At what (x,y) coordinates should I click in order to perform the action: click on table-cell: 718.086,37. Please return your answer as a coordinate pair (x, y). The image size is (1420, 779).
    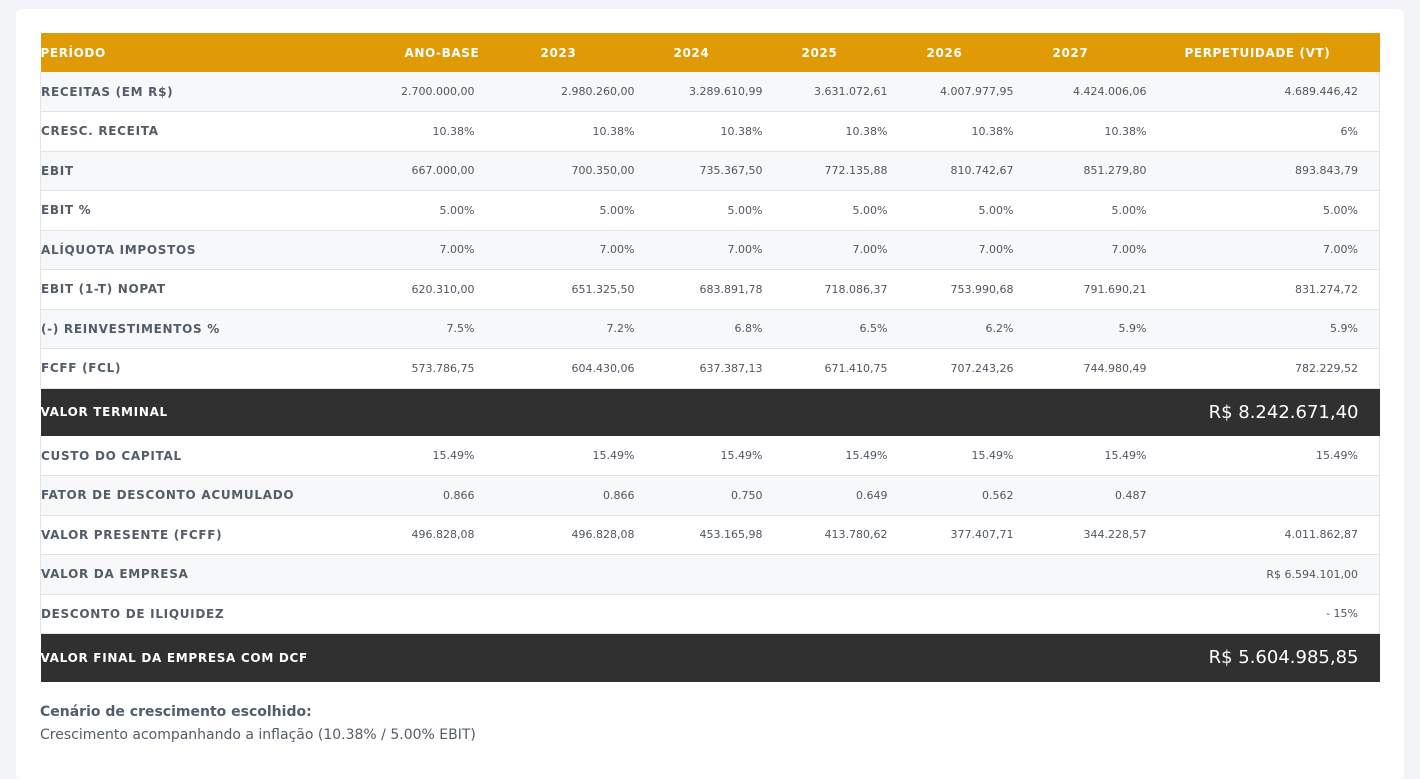
    Looking at the image, I should click on (856, 289).